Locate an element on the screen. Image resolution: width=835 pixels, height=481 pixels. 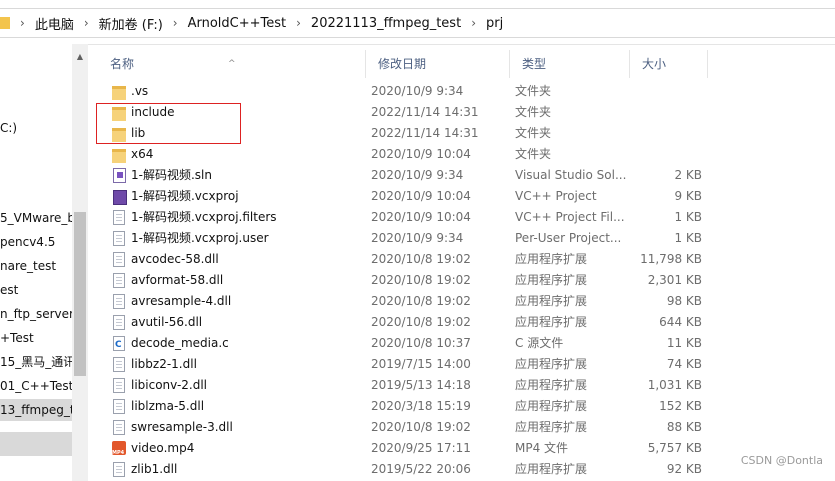
file-name: x64 is located at coordinates (142, 154).